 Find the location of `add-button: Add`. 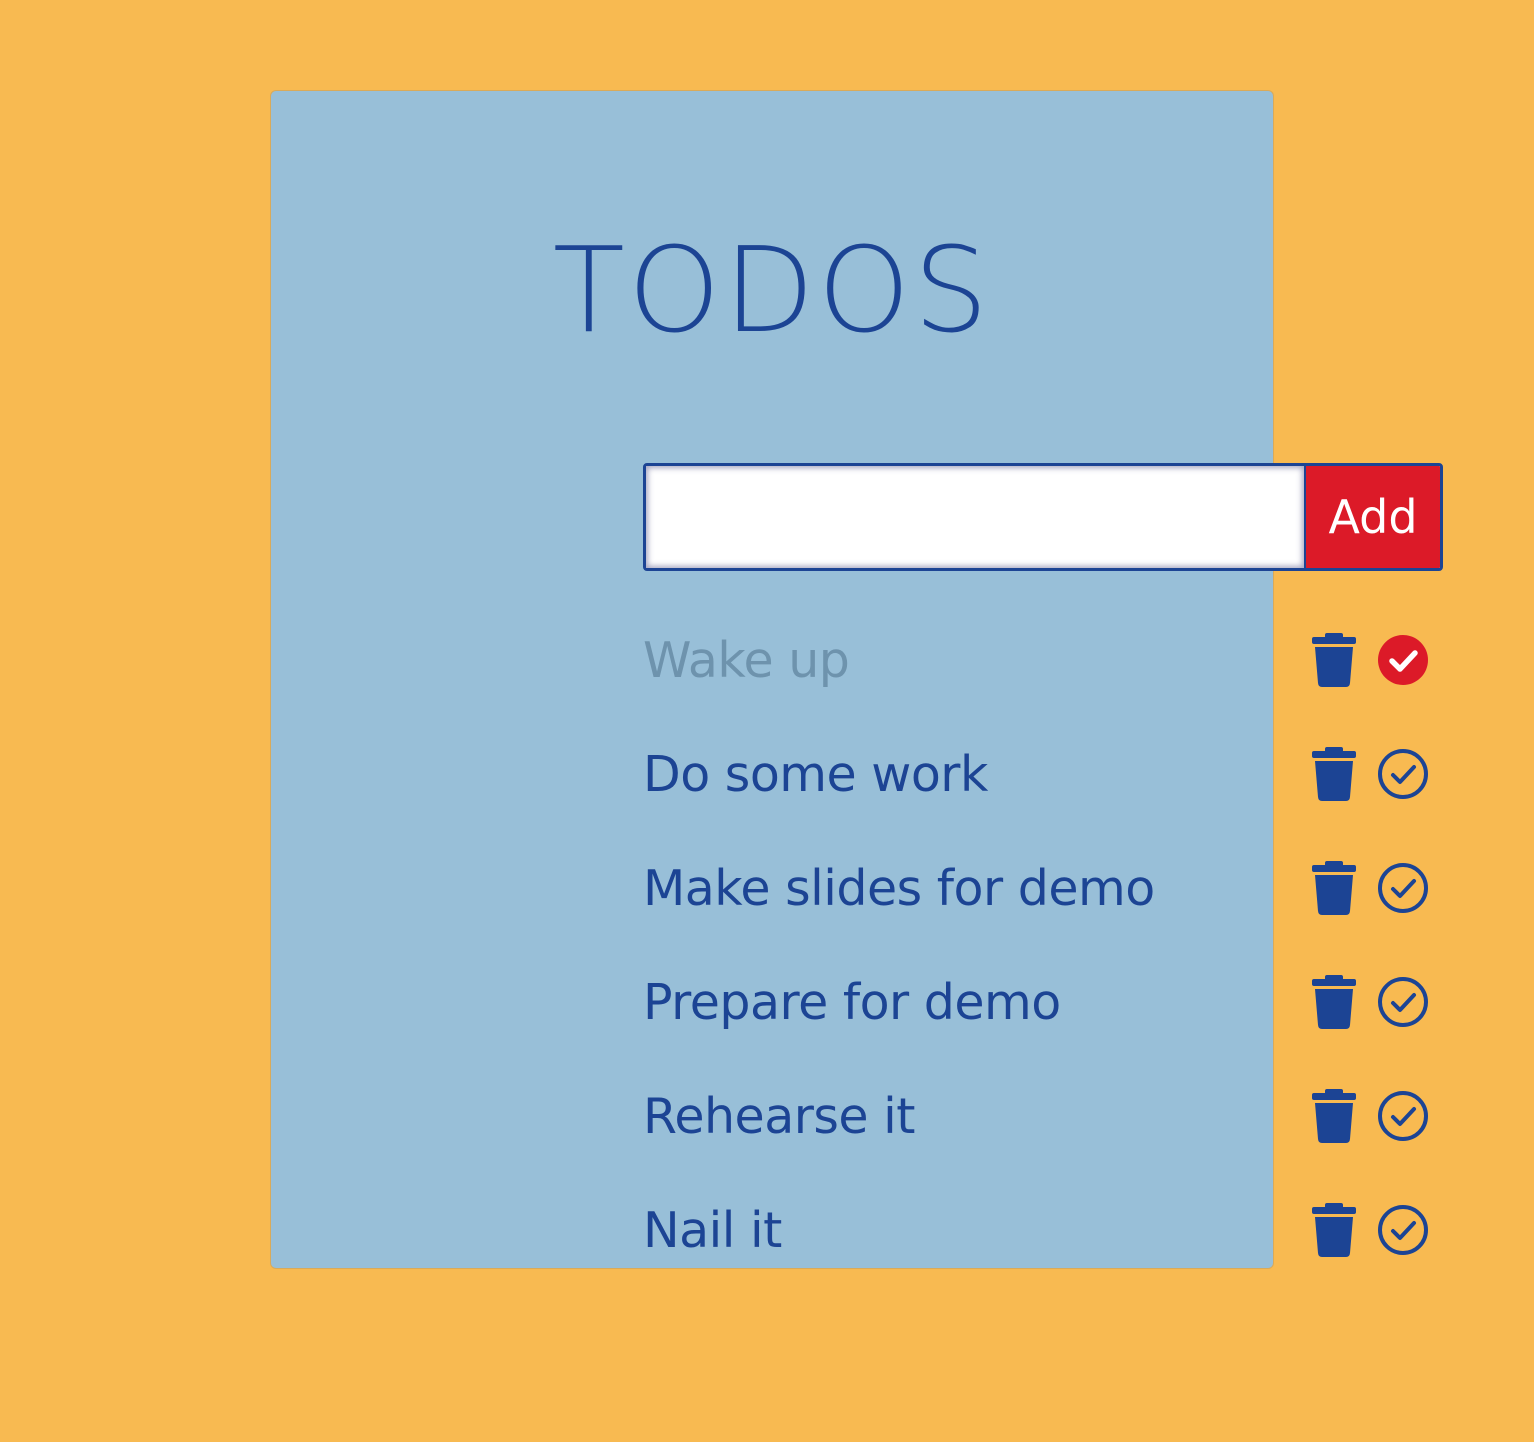

add-button: Add is located at coordinates (1372, 517).